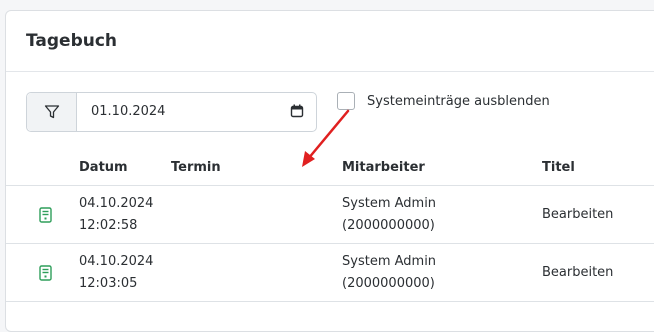 The image size is (654, 332). Describe the element at coordinates (103, 167) in the screenshot. I see `column-header-datum: Datum` at that location.